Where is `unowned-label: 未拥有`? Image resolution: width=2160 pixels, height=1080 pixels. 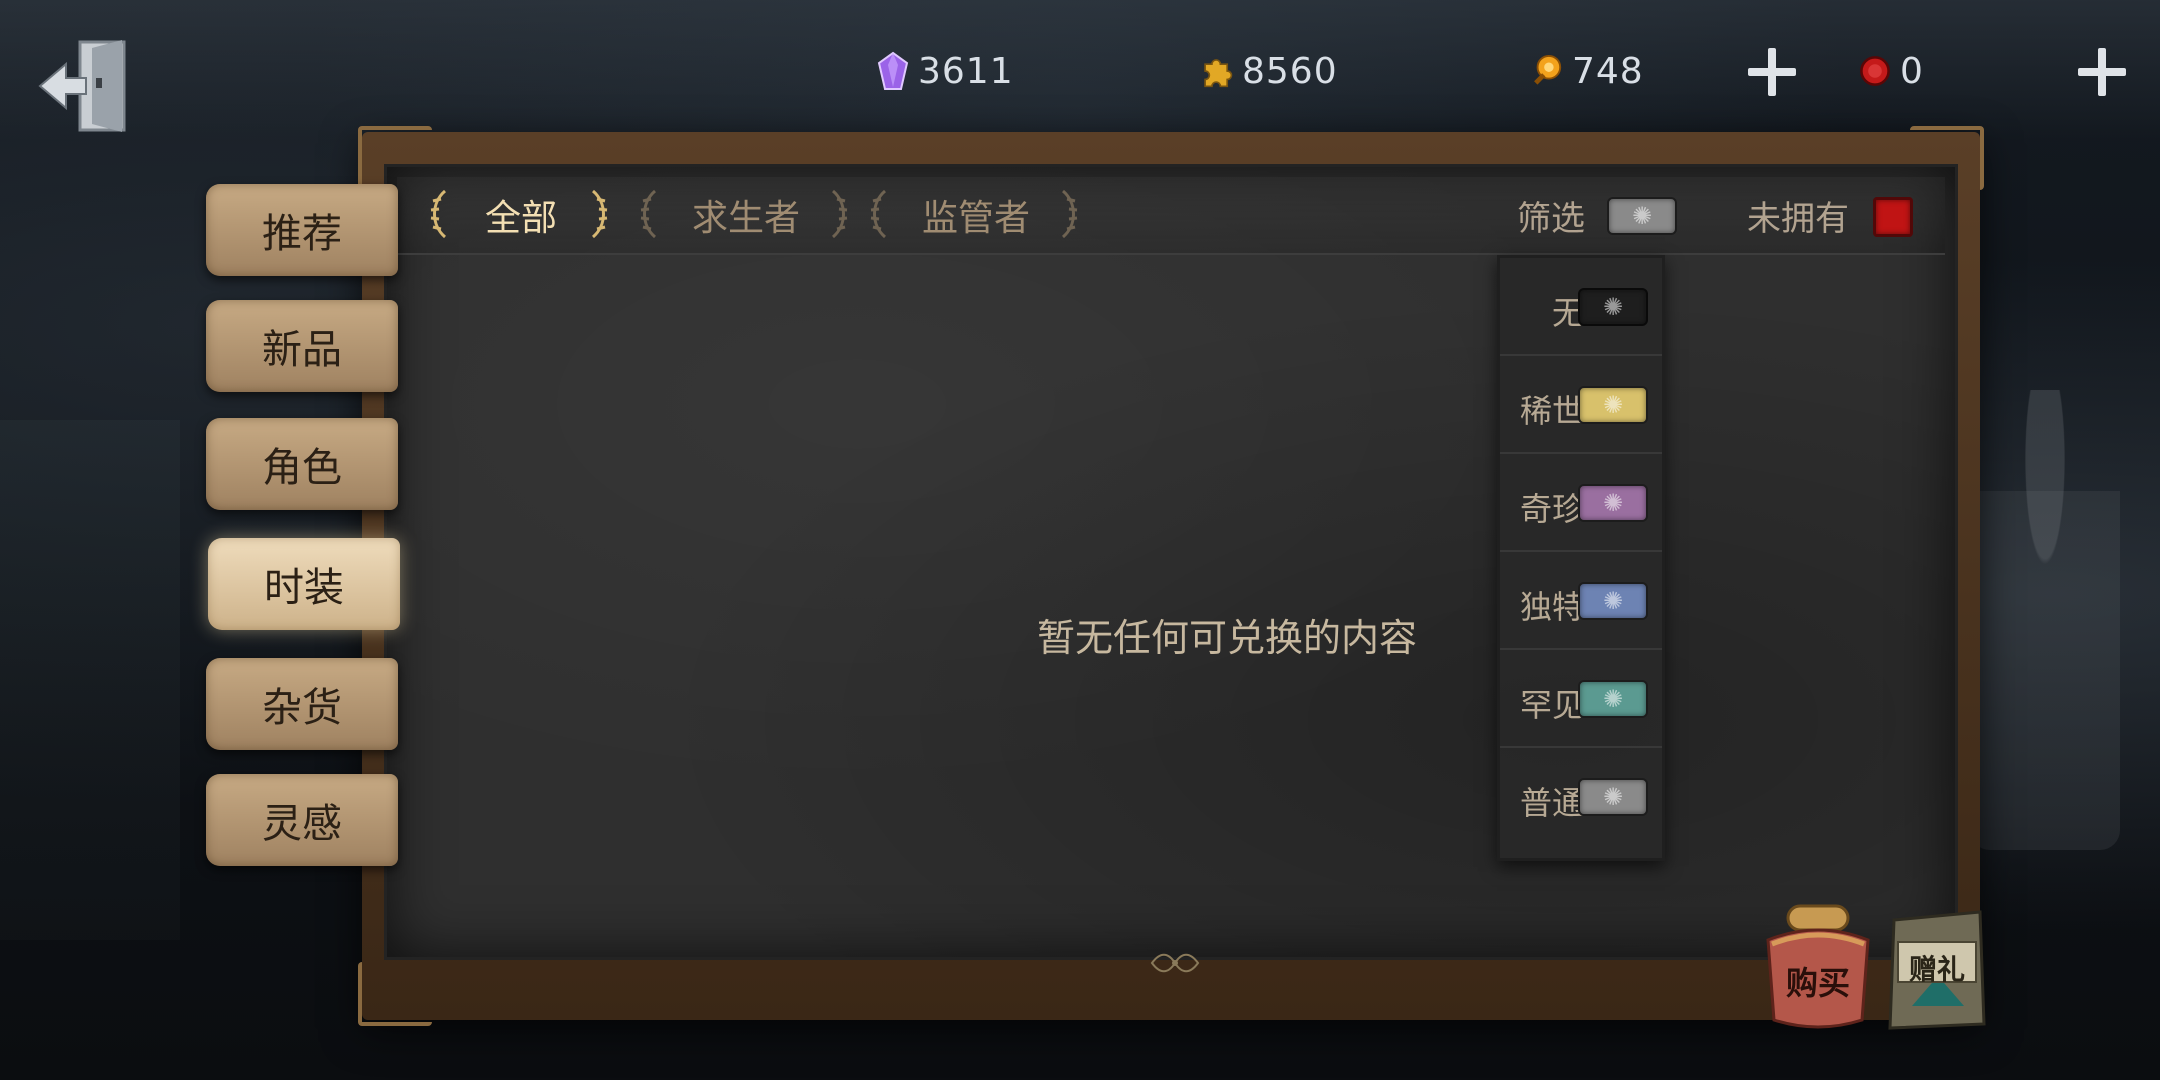
unowned-label: 未拥有 is located at coordinates (1798, 218).